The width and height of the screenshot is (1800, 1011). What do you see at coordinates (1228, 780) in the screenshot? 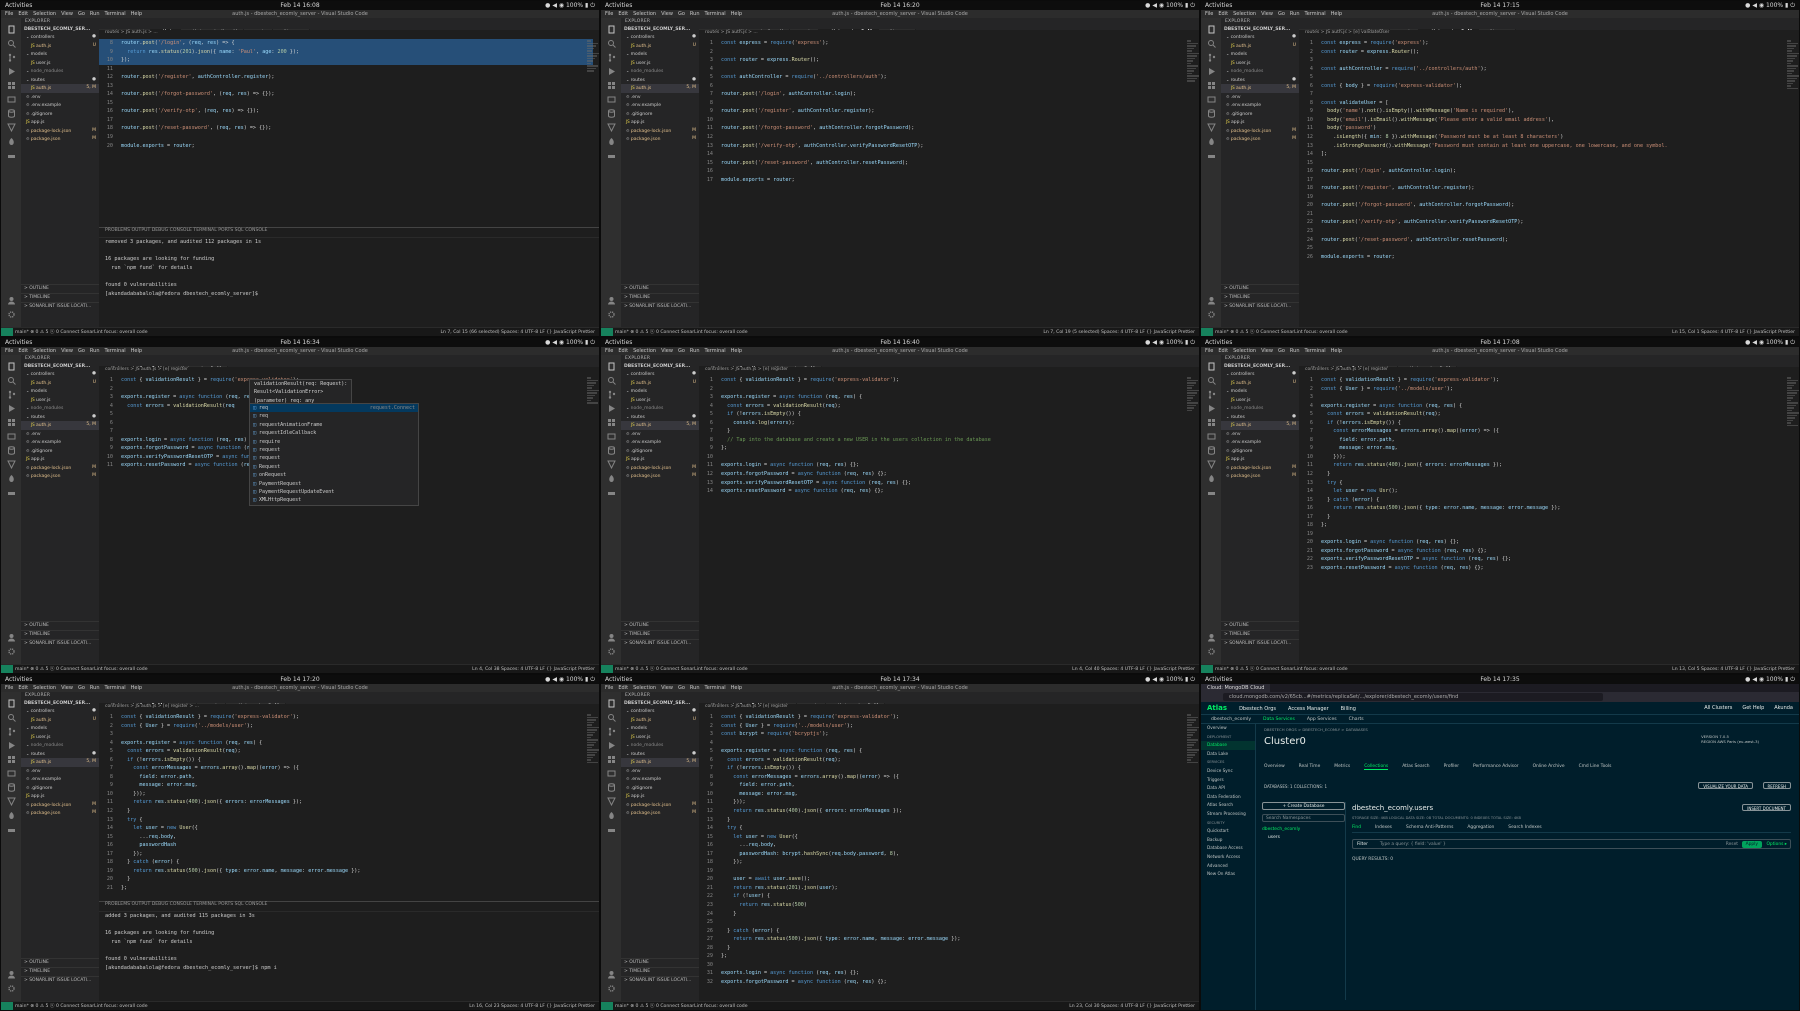
I see `left-nav-item: Triggers` at bounding box center [1228, 780].